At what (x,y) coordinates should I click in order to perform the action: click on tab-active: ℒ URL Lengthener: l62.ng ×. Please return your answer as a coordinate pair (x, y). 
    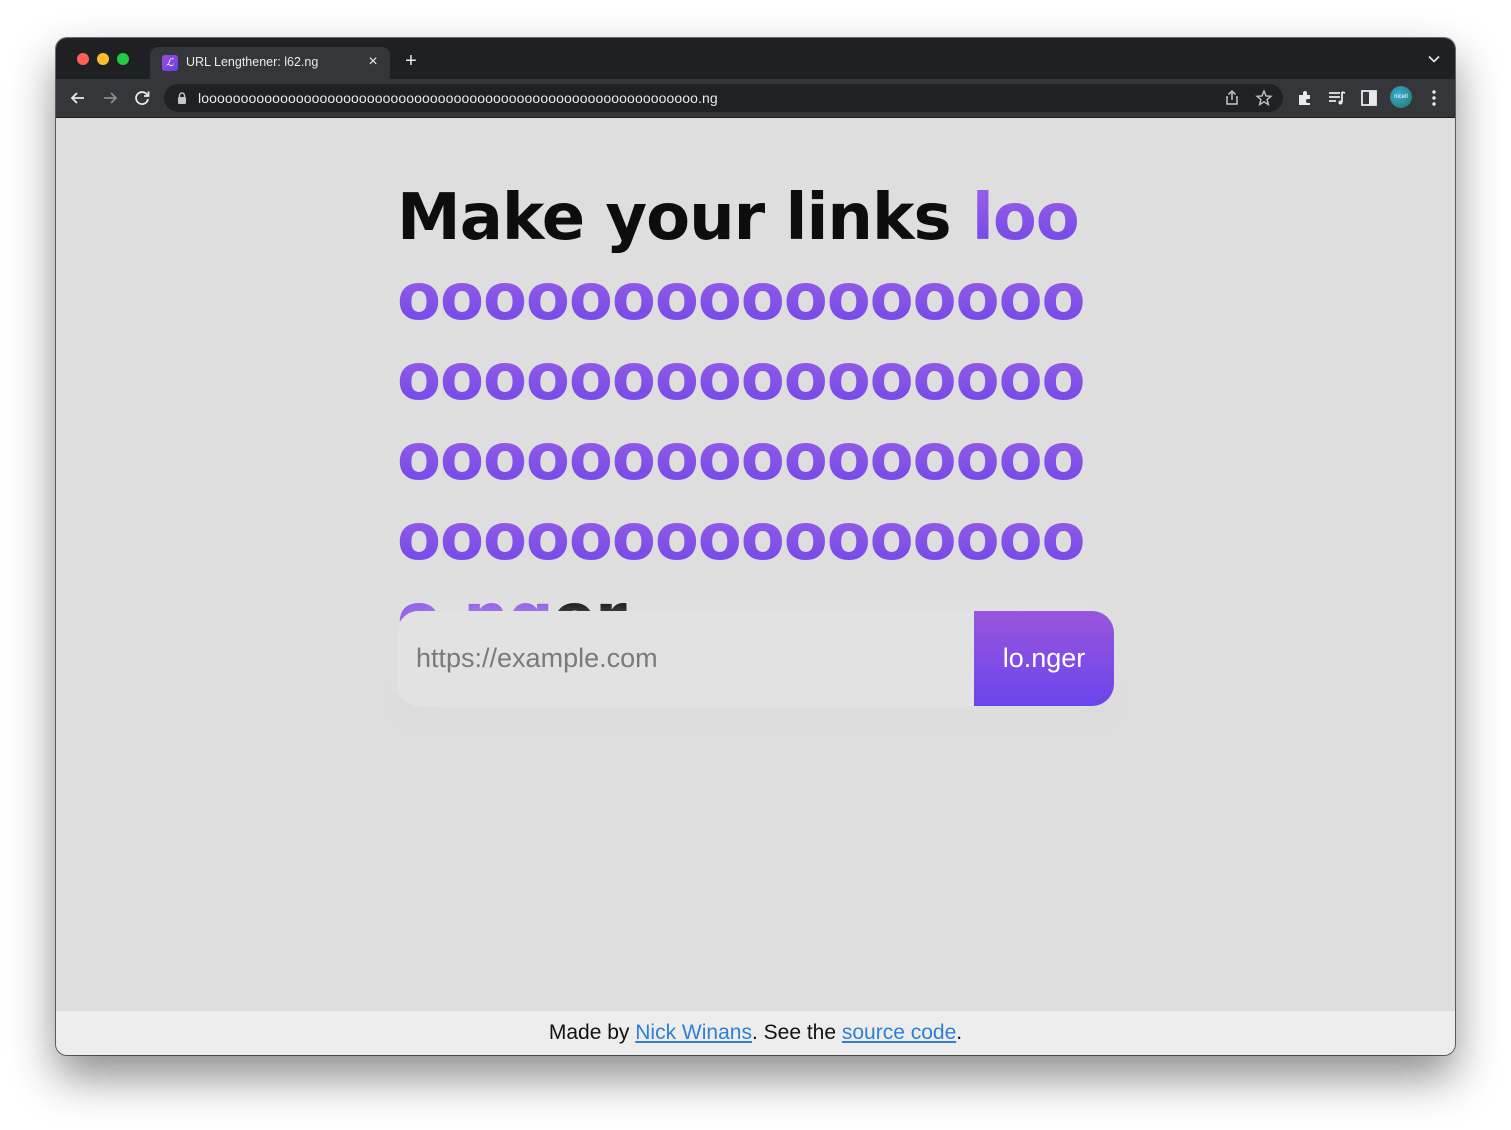
    Looking at the image, I should click on (270, 63).